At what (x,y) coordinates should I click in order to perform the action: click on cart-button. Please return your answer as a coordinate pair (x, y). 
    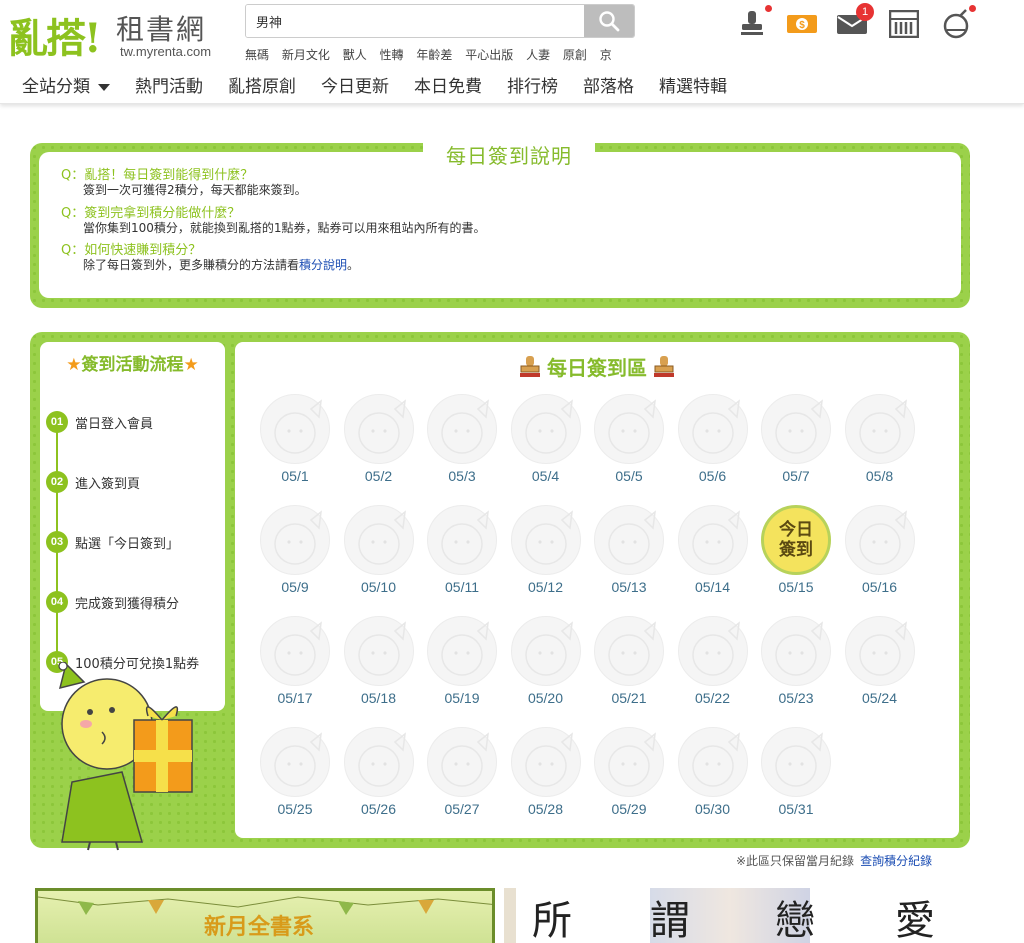
    Looking at the image, I should click on (957, 23).